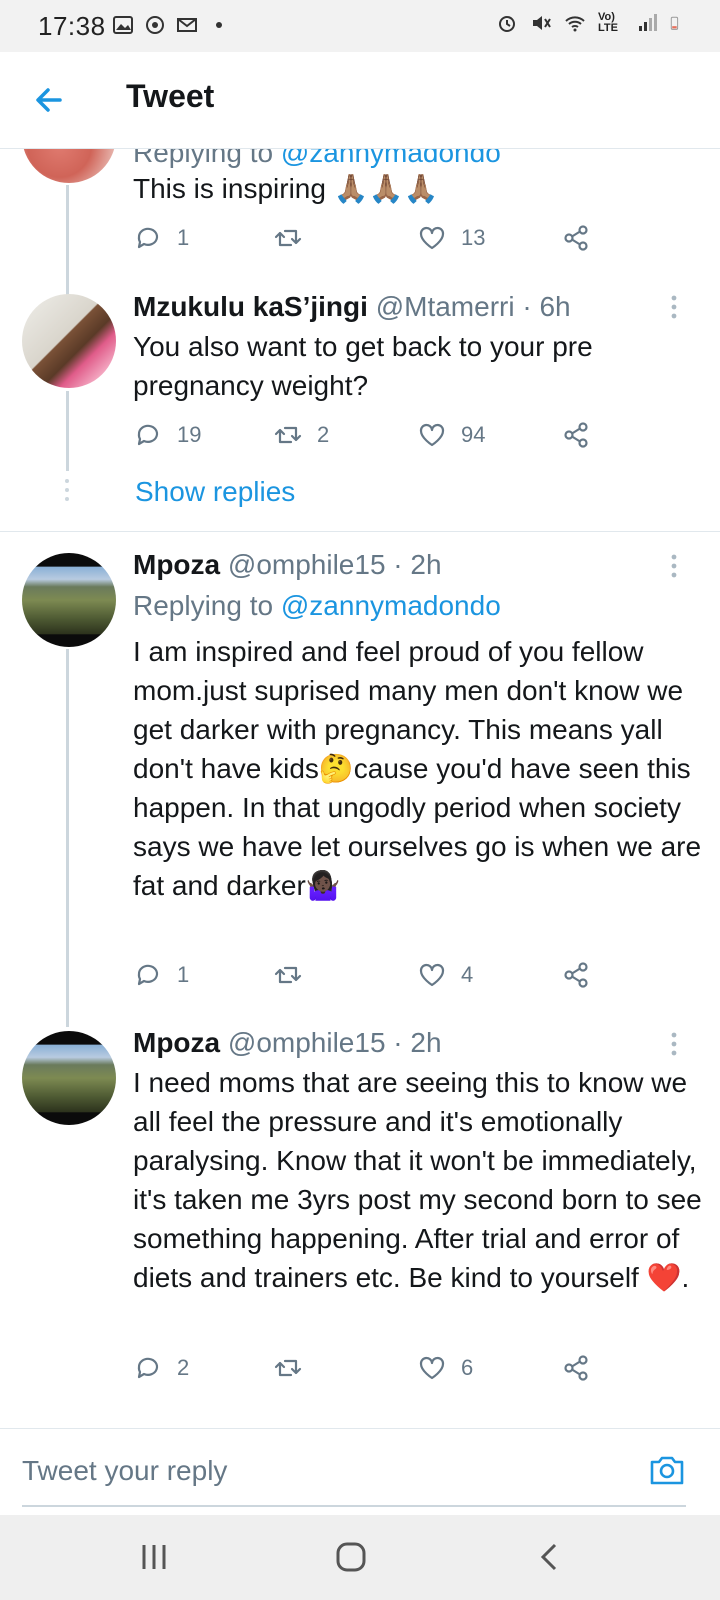  I want to click on camera-icon, so click(667, 1470).